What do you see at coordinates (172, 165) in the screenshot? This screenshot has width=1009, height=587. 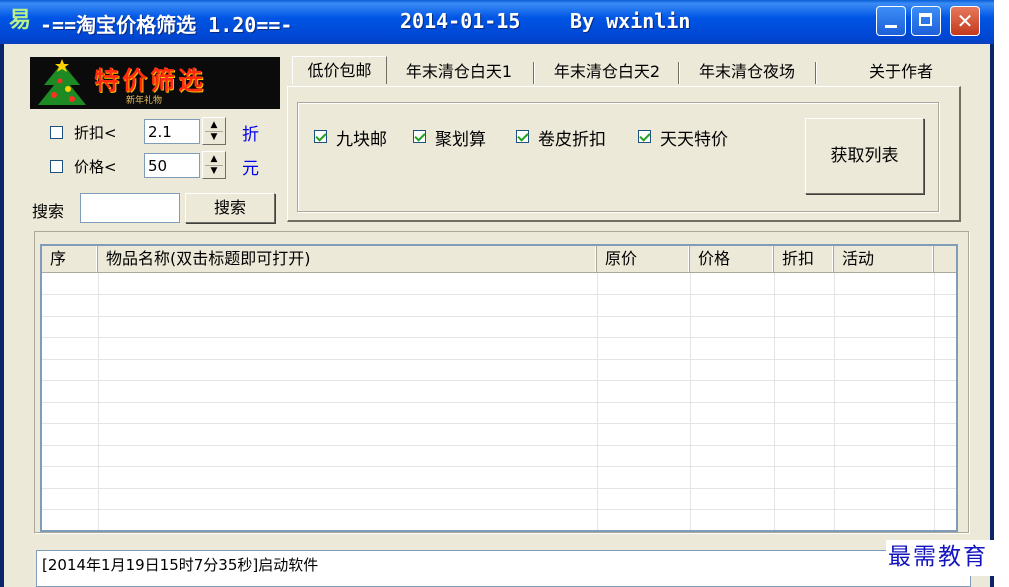 I see `price-input` at bounding box center [172, 165].